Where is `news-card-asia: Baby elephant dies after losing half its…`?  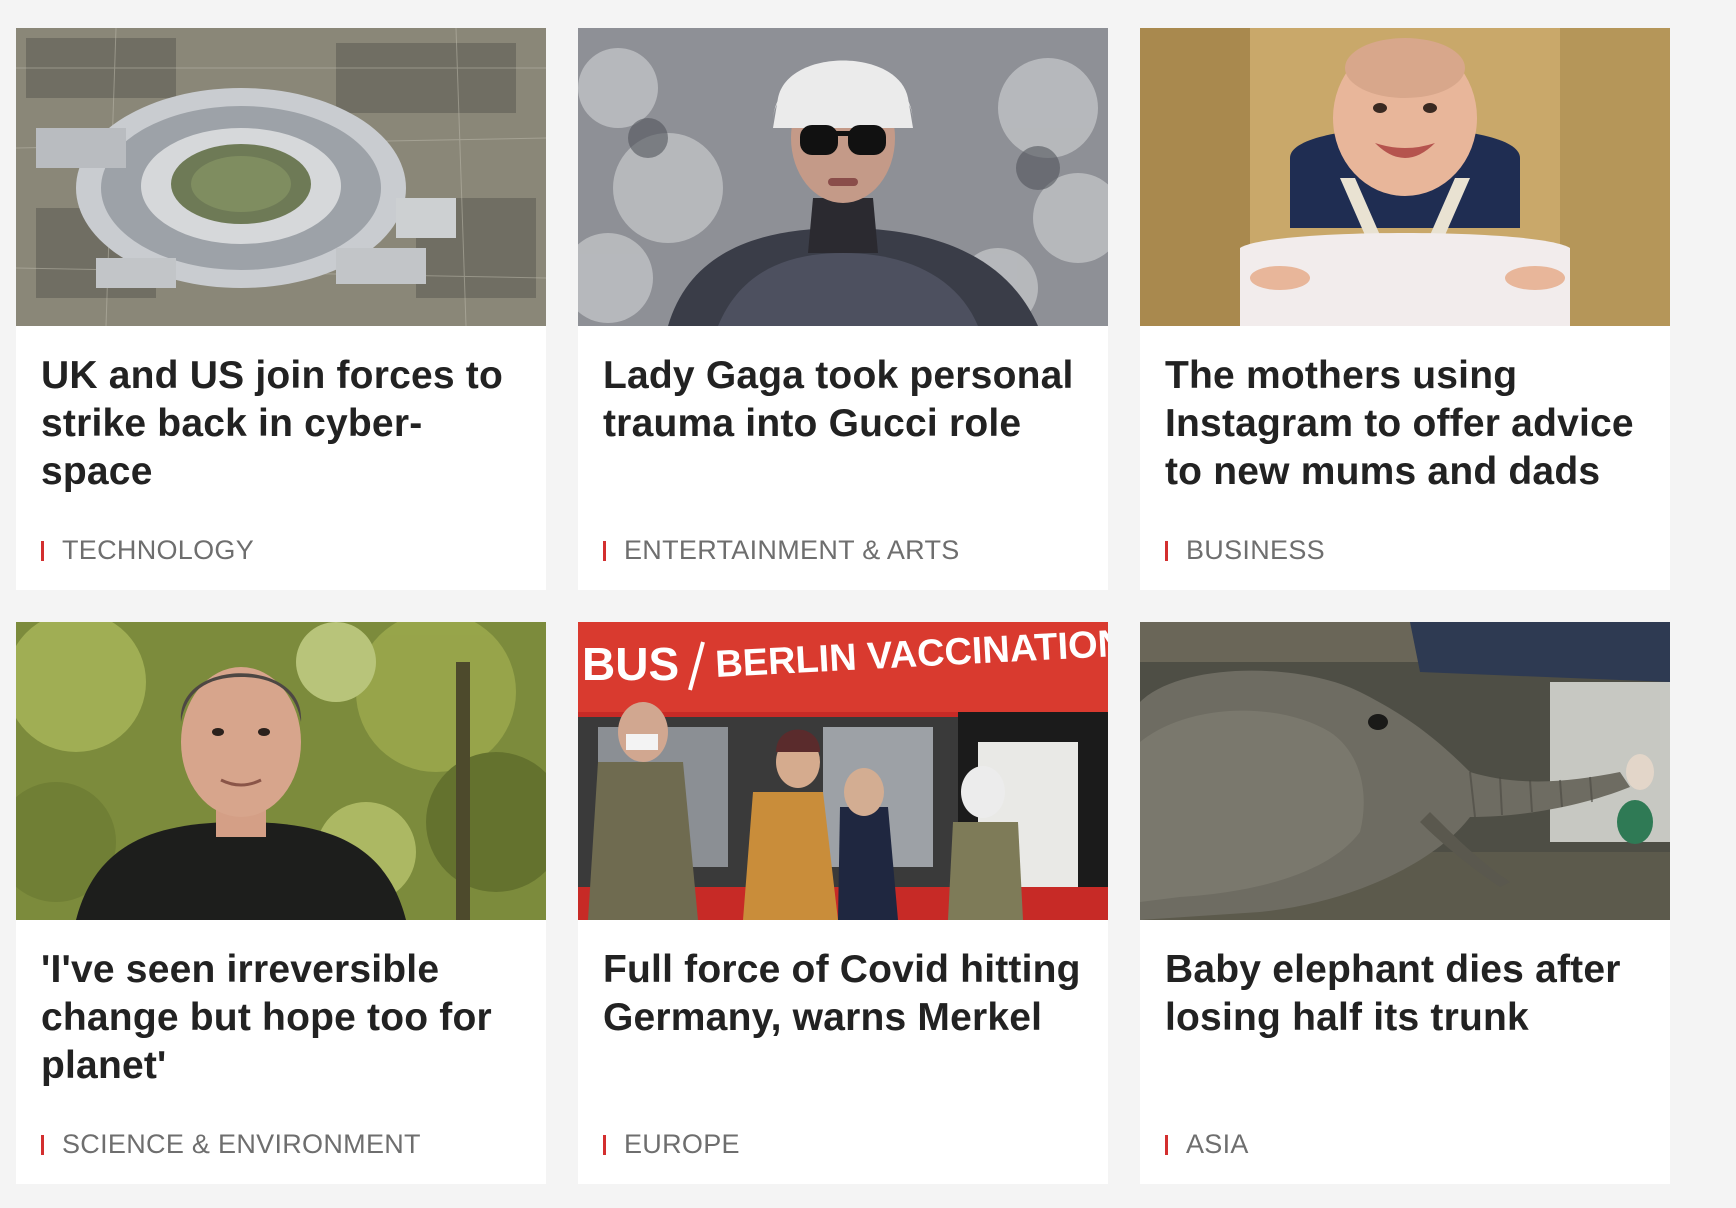 news-card-asia: Baby elephant dies after losing half its… is located at coordinates (1405, 903).